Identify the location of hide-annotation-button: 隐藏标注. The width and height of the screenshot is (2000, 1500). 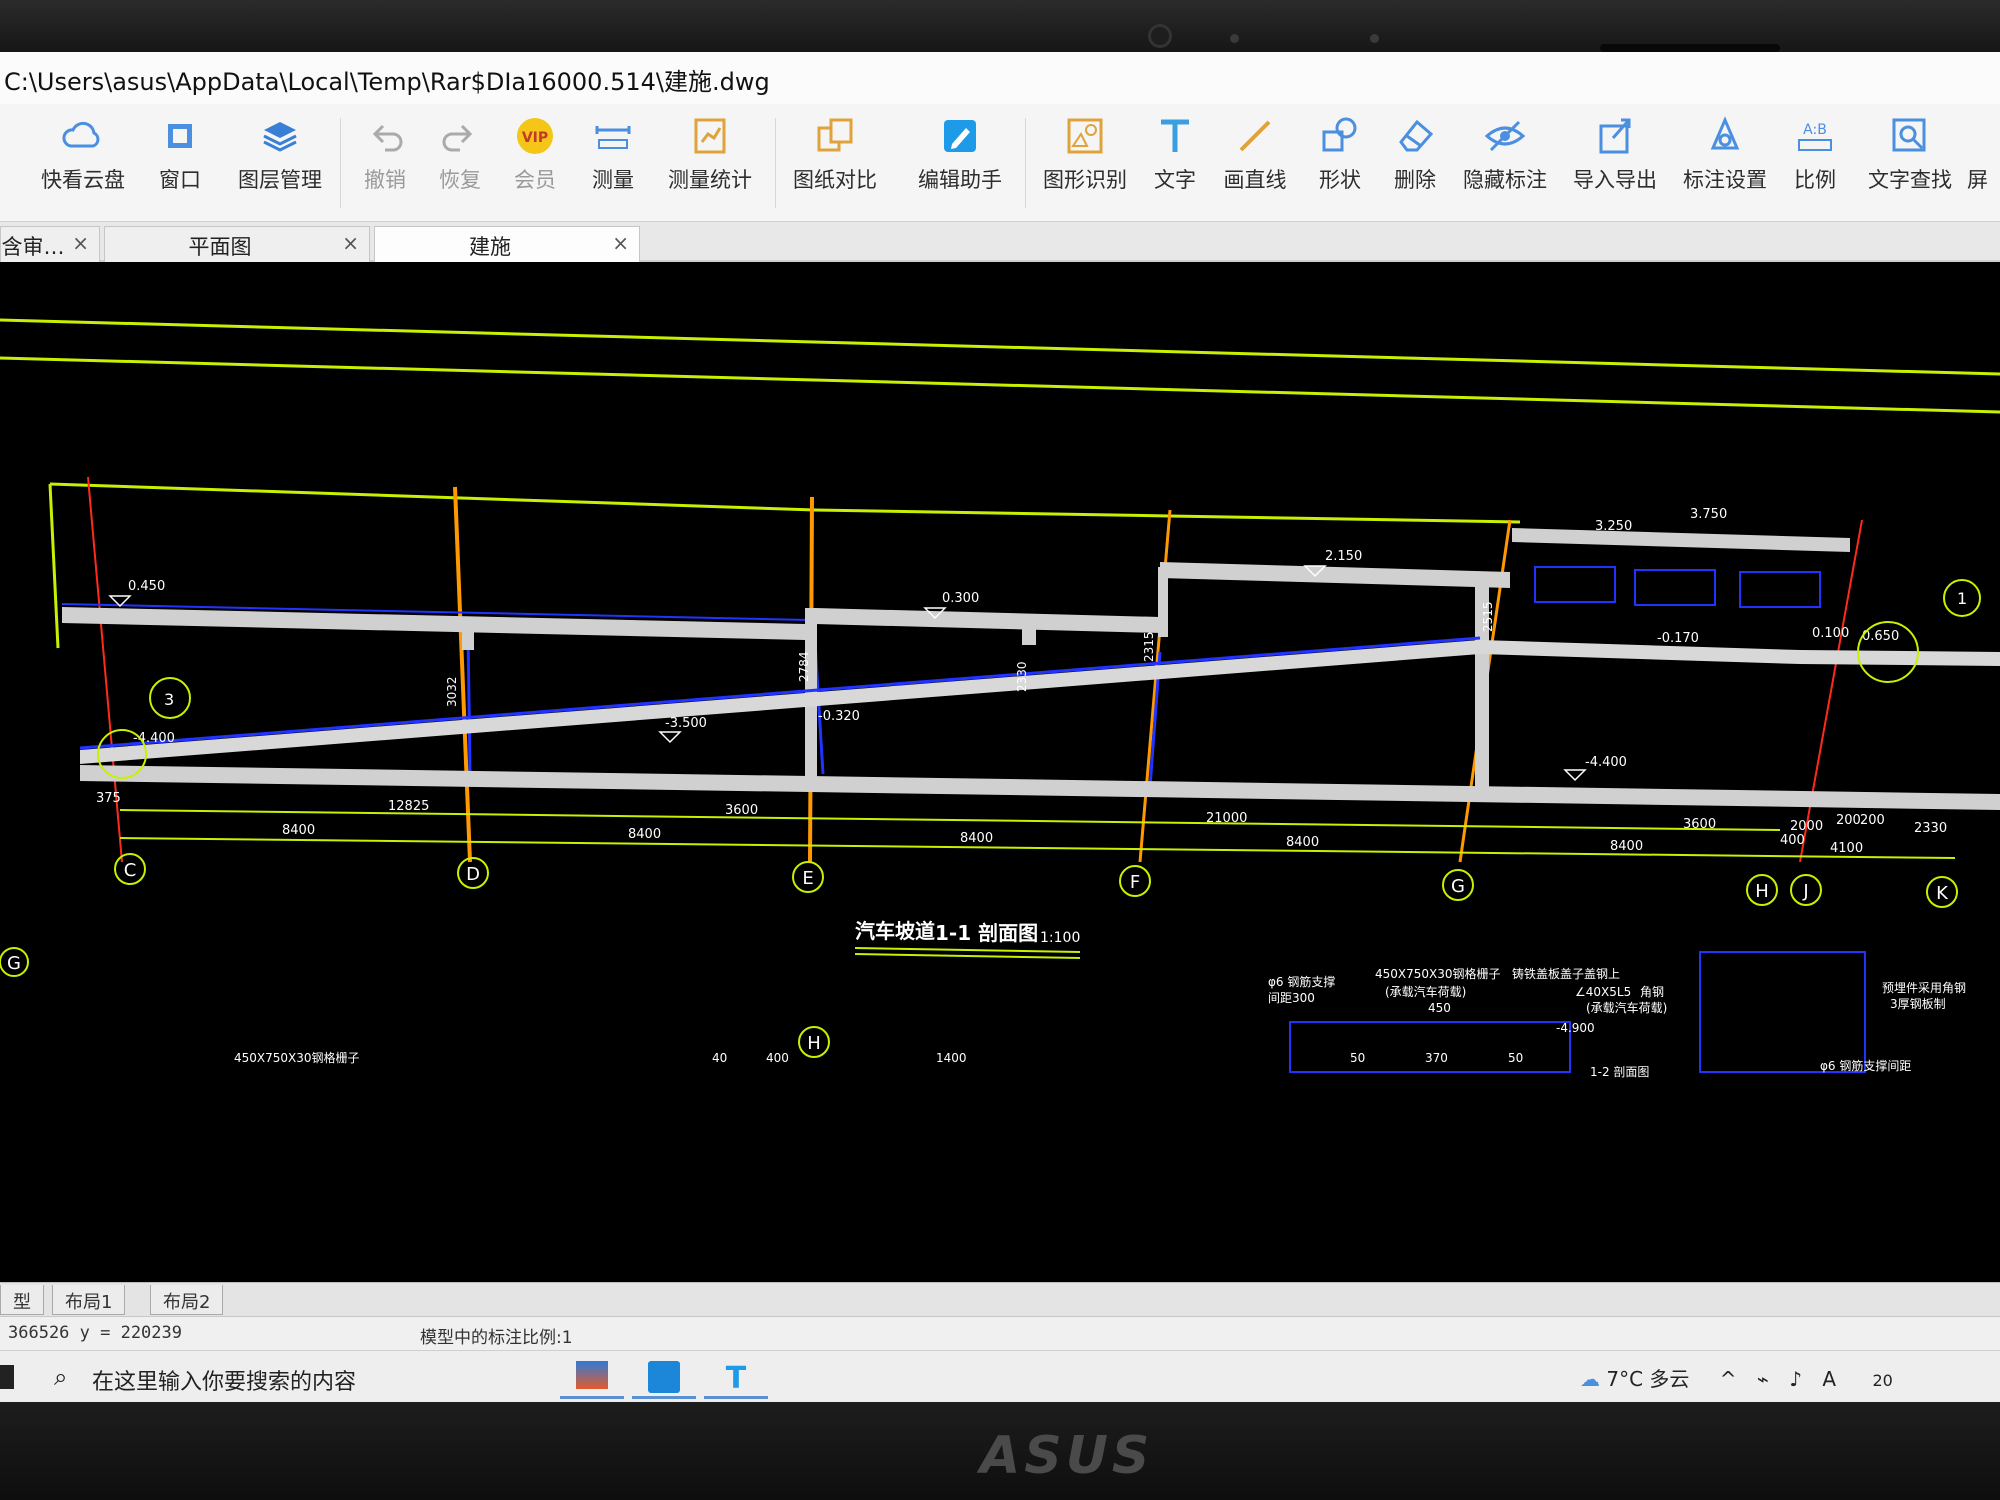
(1505, 164).